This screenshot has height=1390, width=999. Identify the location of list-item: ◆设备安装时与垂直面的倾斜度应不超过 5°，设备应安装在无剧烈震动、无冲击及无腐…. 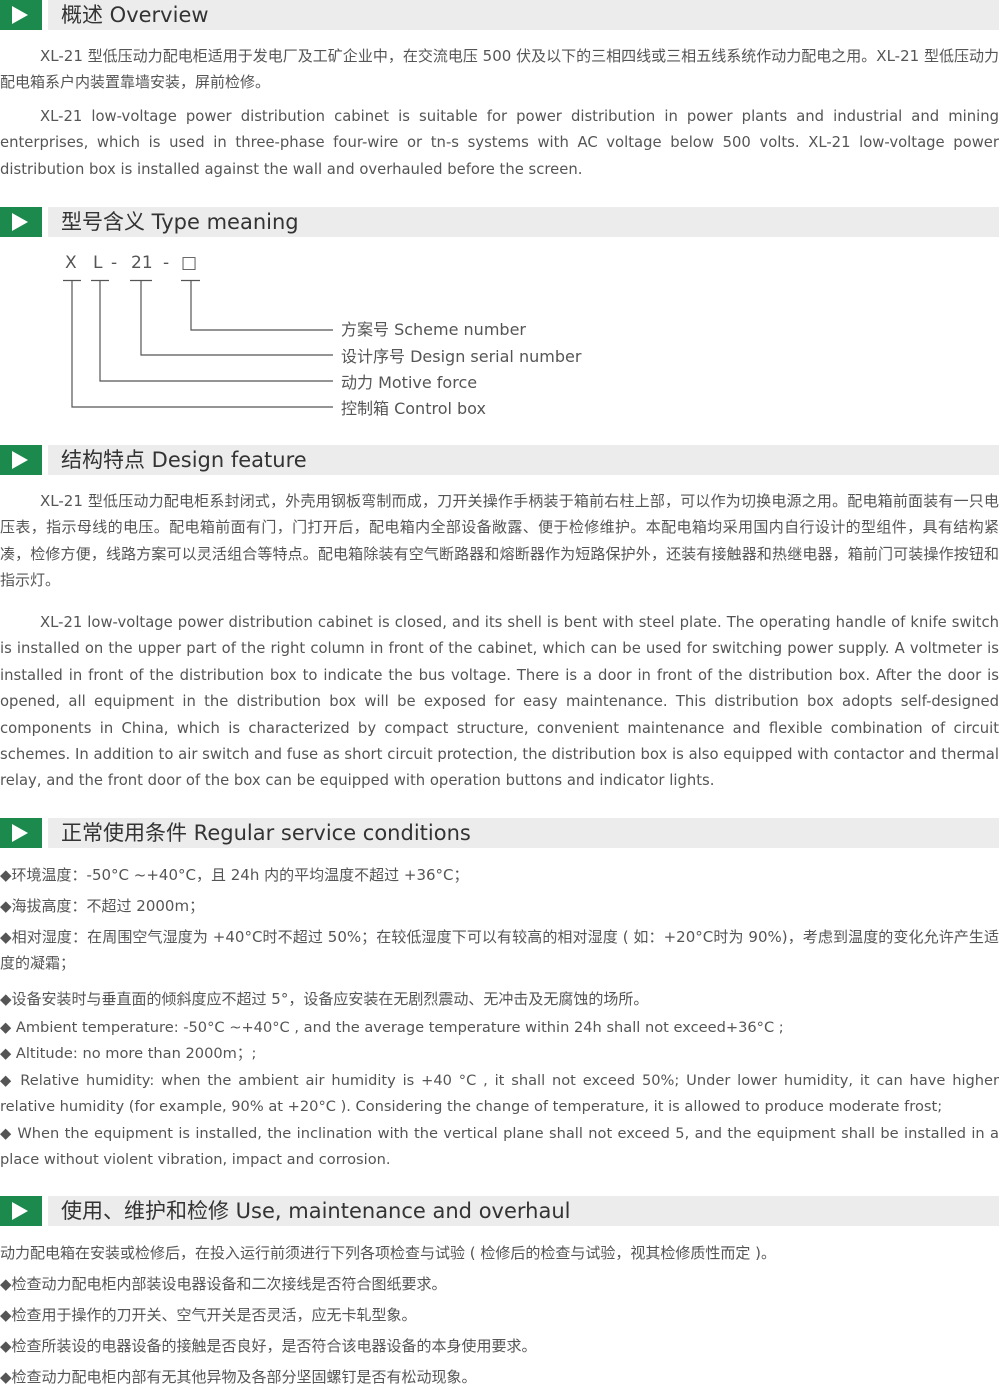
(324, 999).